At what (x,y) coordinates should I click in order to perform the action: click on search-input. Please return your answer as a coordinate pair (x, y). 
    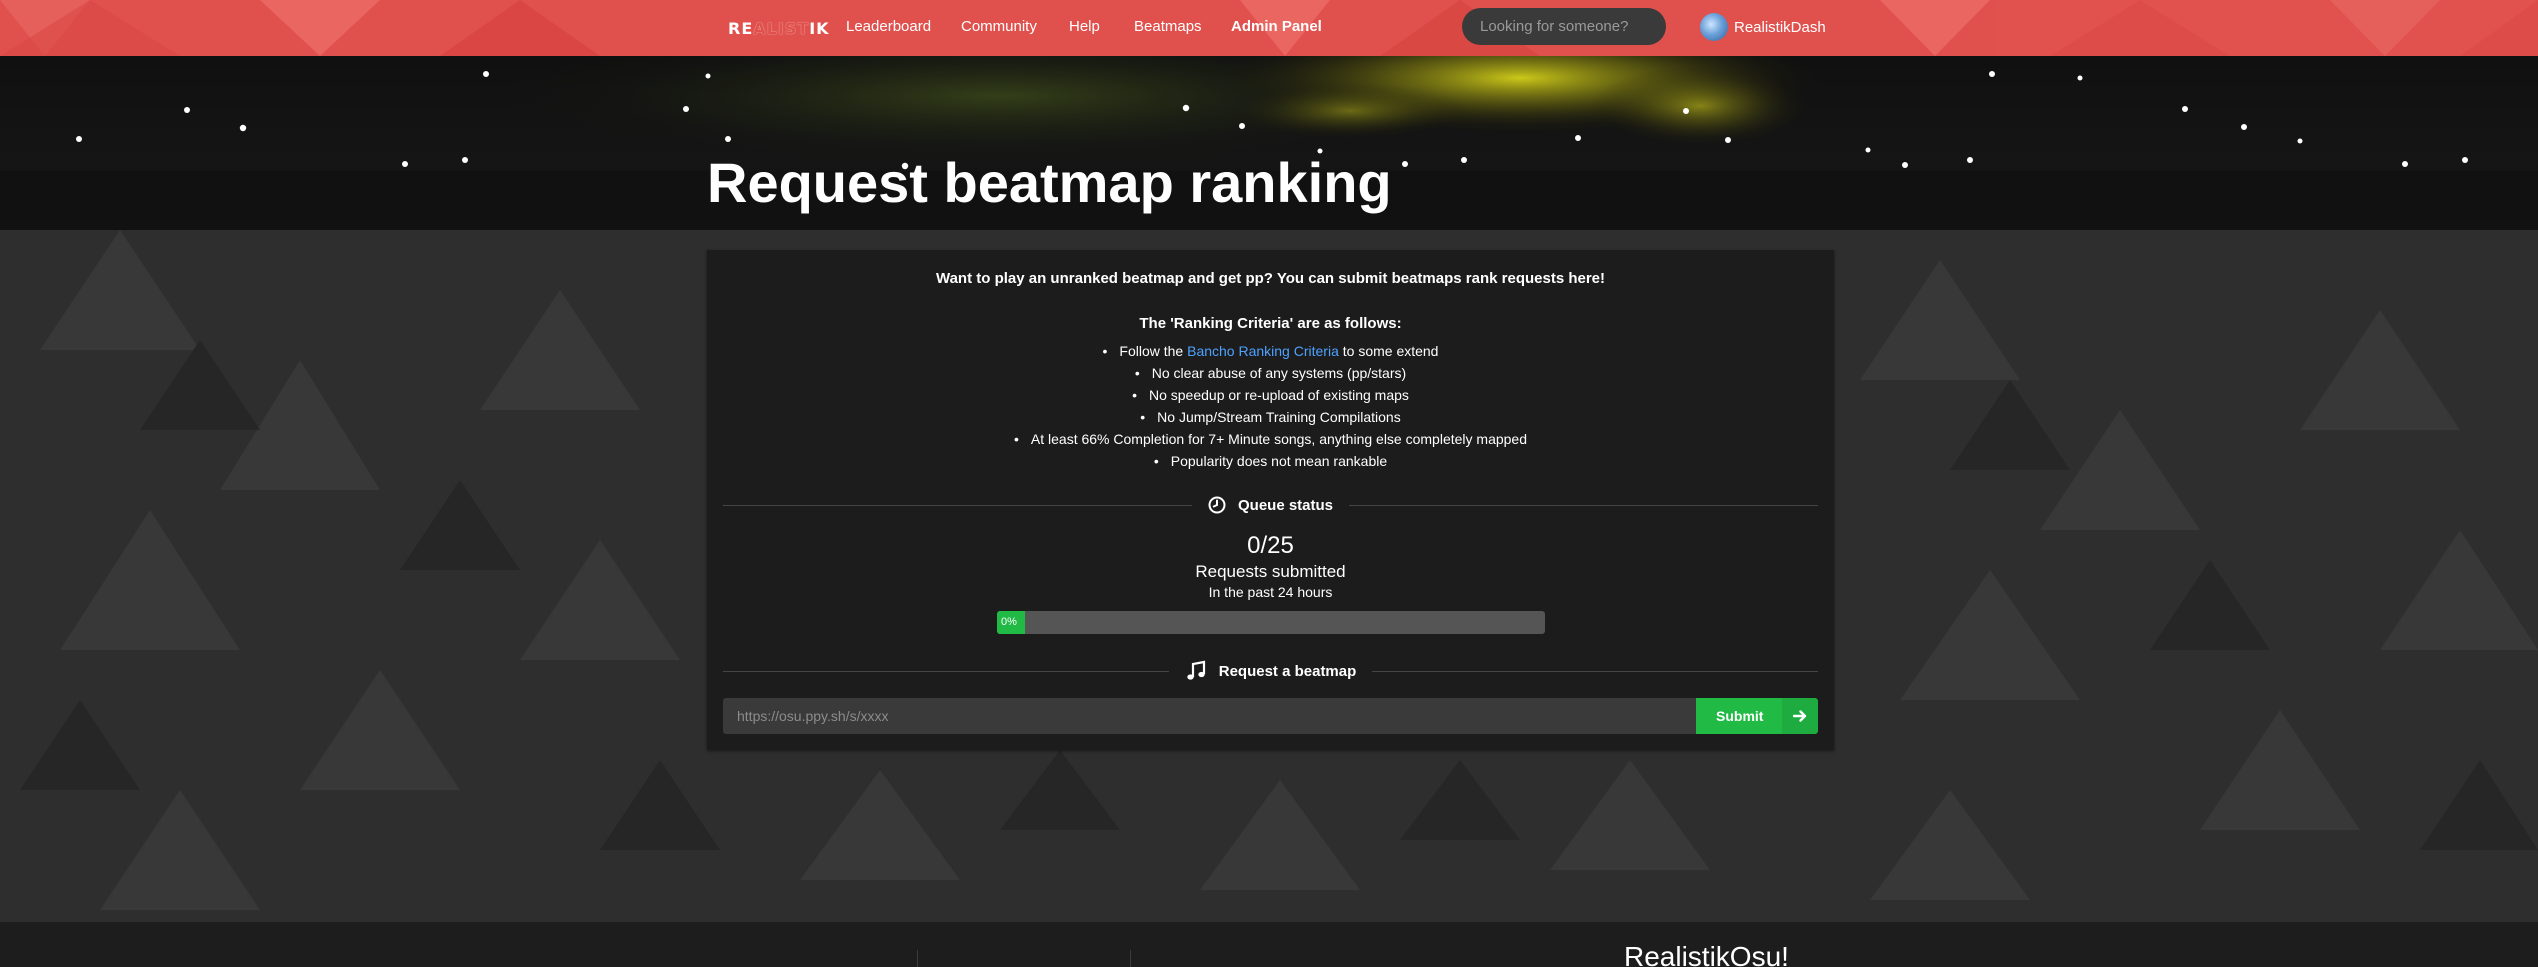
    Looking at the image, I should click on (1579, 26).